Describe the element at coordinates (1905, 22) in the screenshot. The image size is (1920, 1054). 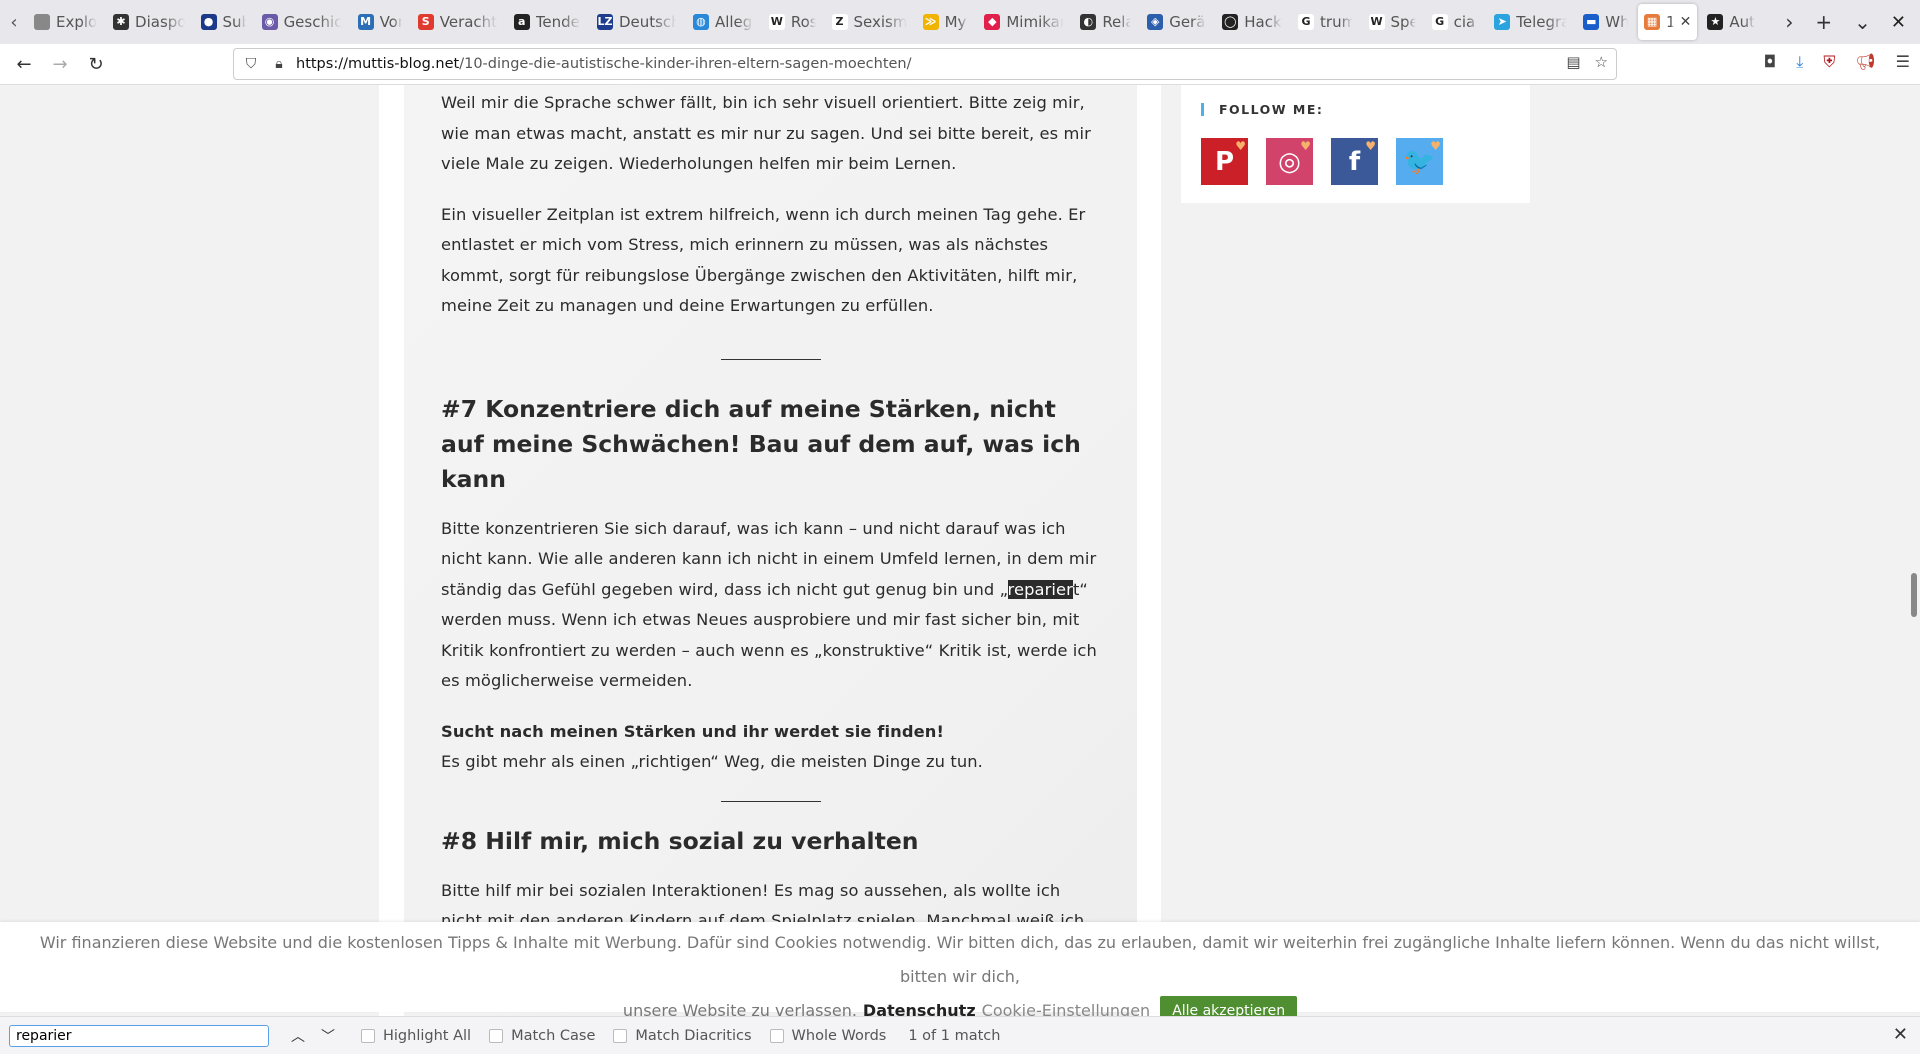
I see `window-close-icon: ✕` at that location.